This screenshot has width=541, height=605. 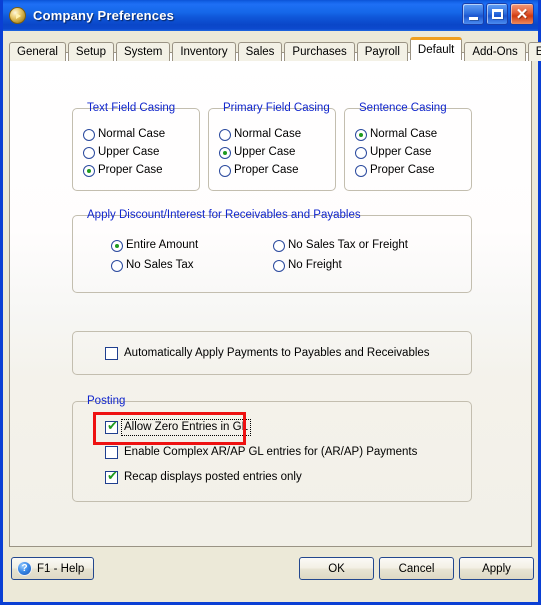 I want to click on radio-no-freight: No Freight, so click(x=307, y=265).